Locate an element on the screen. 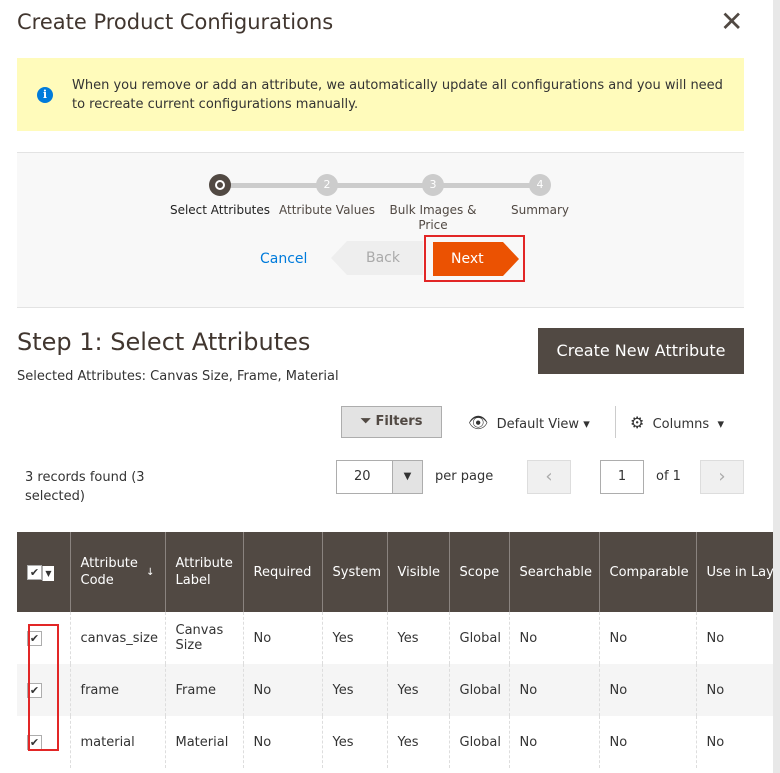 The image size is (780, 773). cell: Canvas Size is located at coordinates (204, 638).